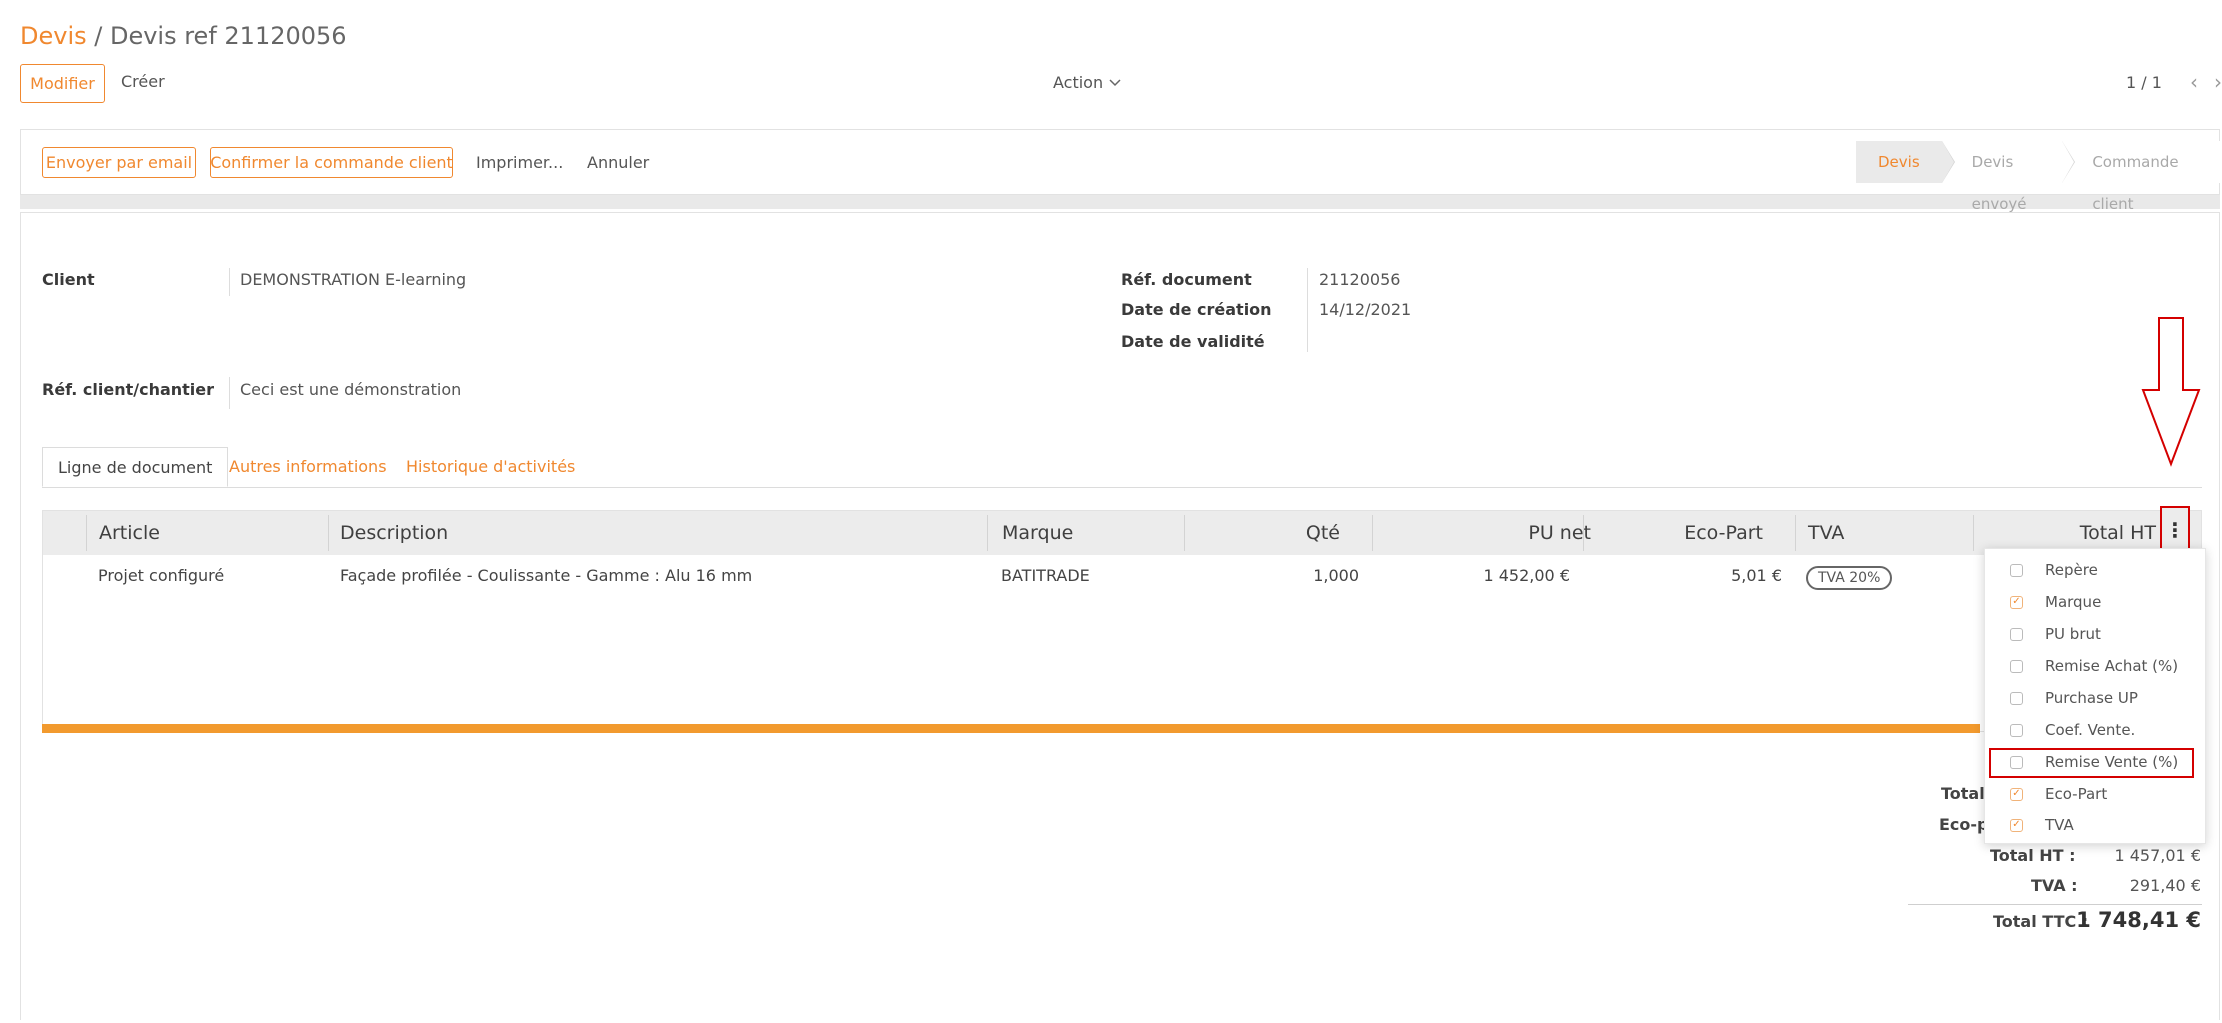  I want to click on ref-doc-value: 21120056, so click(1360, 279).